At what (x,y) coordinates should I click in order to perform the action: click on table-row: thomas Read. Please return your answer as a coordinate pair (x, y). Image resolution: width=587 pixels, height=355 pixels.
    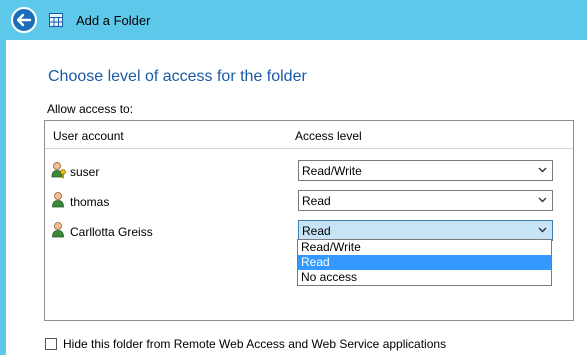
    Looking at the image, I should click on (309, 203).